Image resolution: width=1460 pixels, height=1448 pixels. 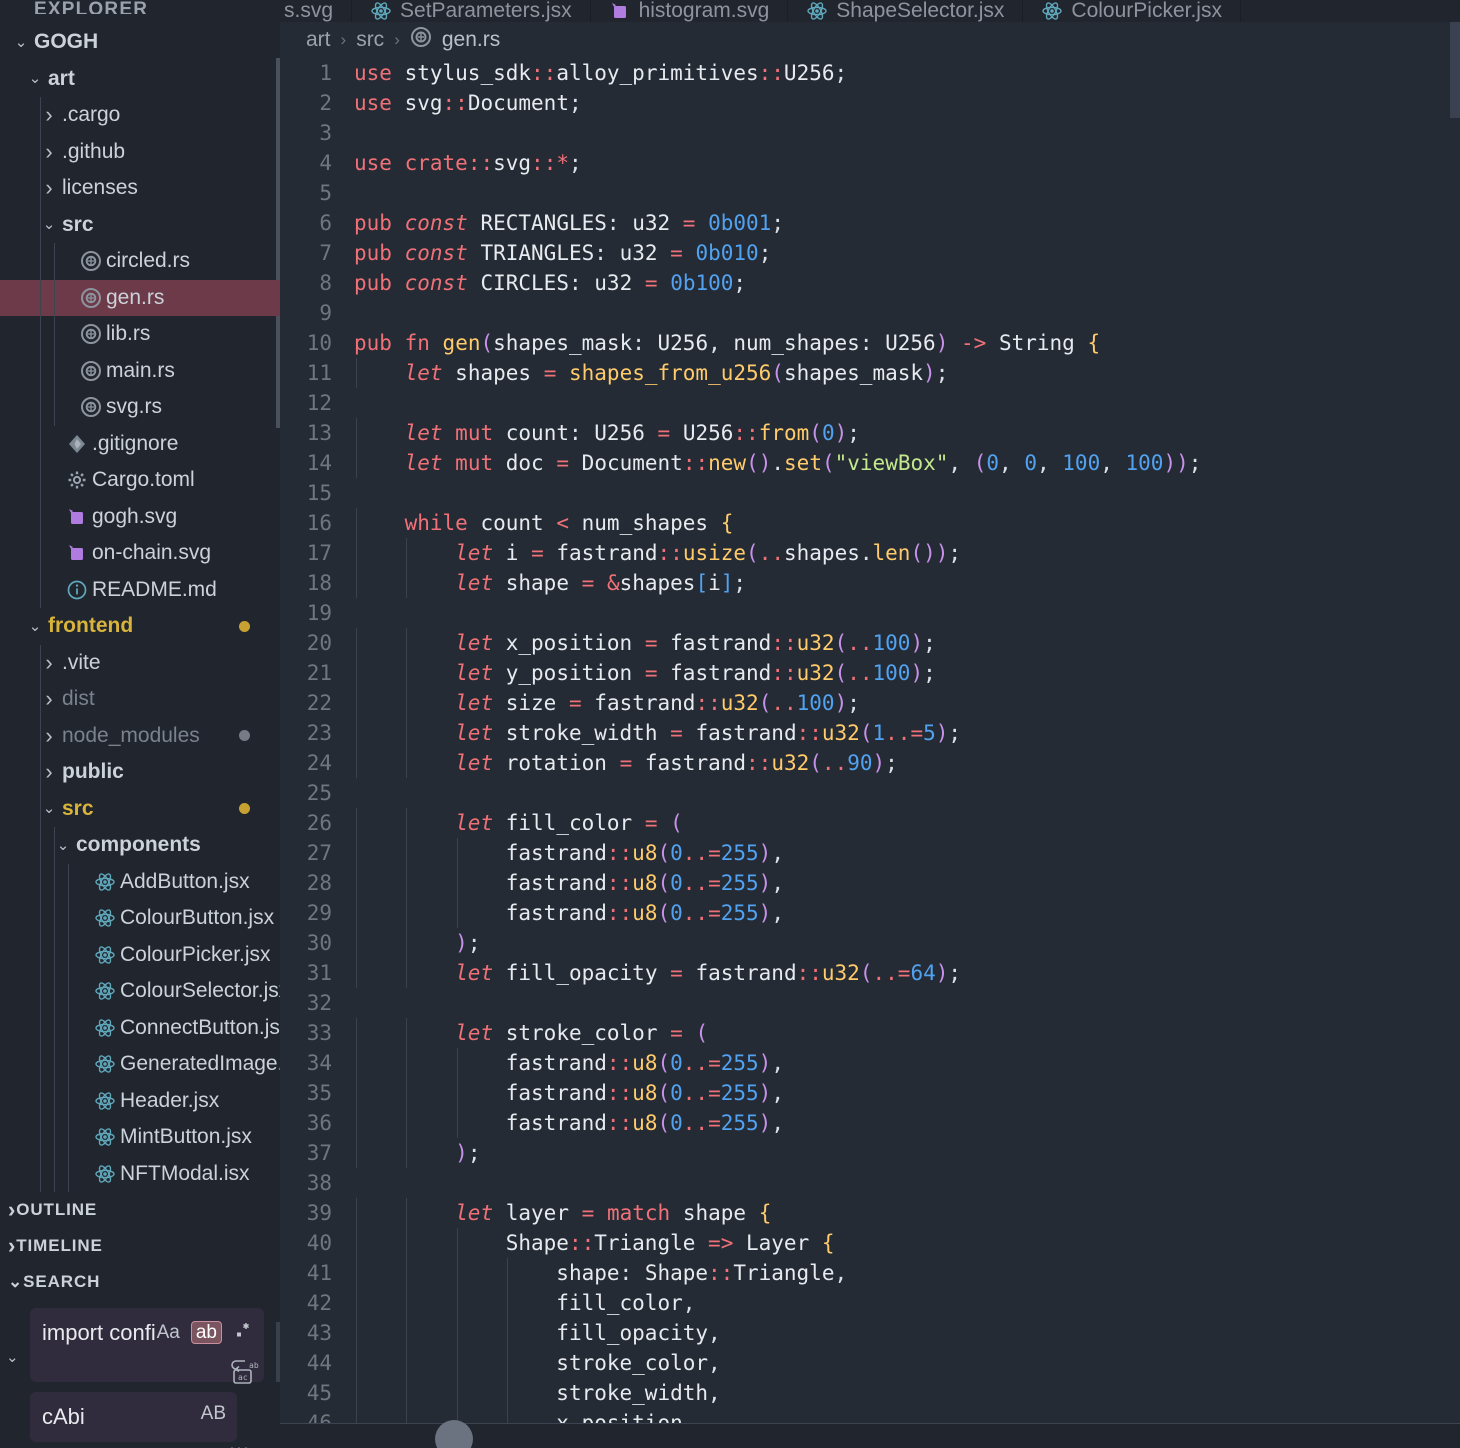 I want to click on tree-file-nftmodal-isx: NFTModal.isx, so click(x=140, y=1173).